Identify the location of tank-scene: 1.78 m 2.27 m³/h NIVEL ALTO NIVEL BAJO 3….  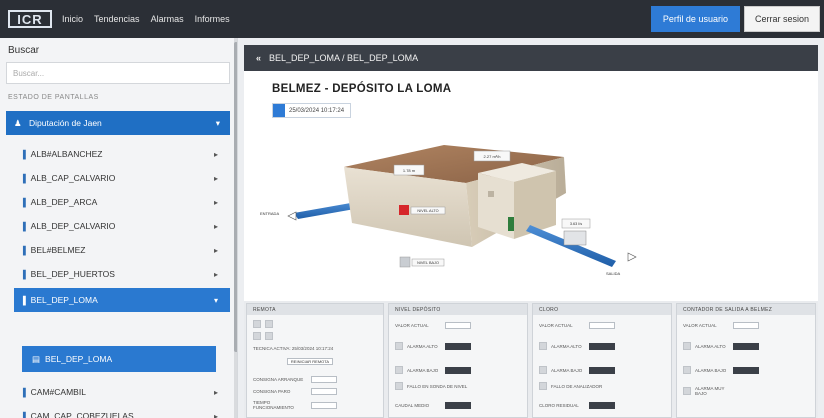
(448, 210).